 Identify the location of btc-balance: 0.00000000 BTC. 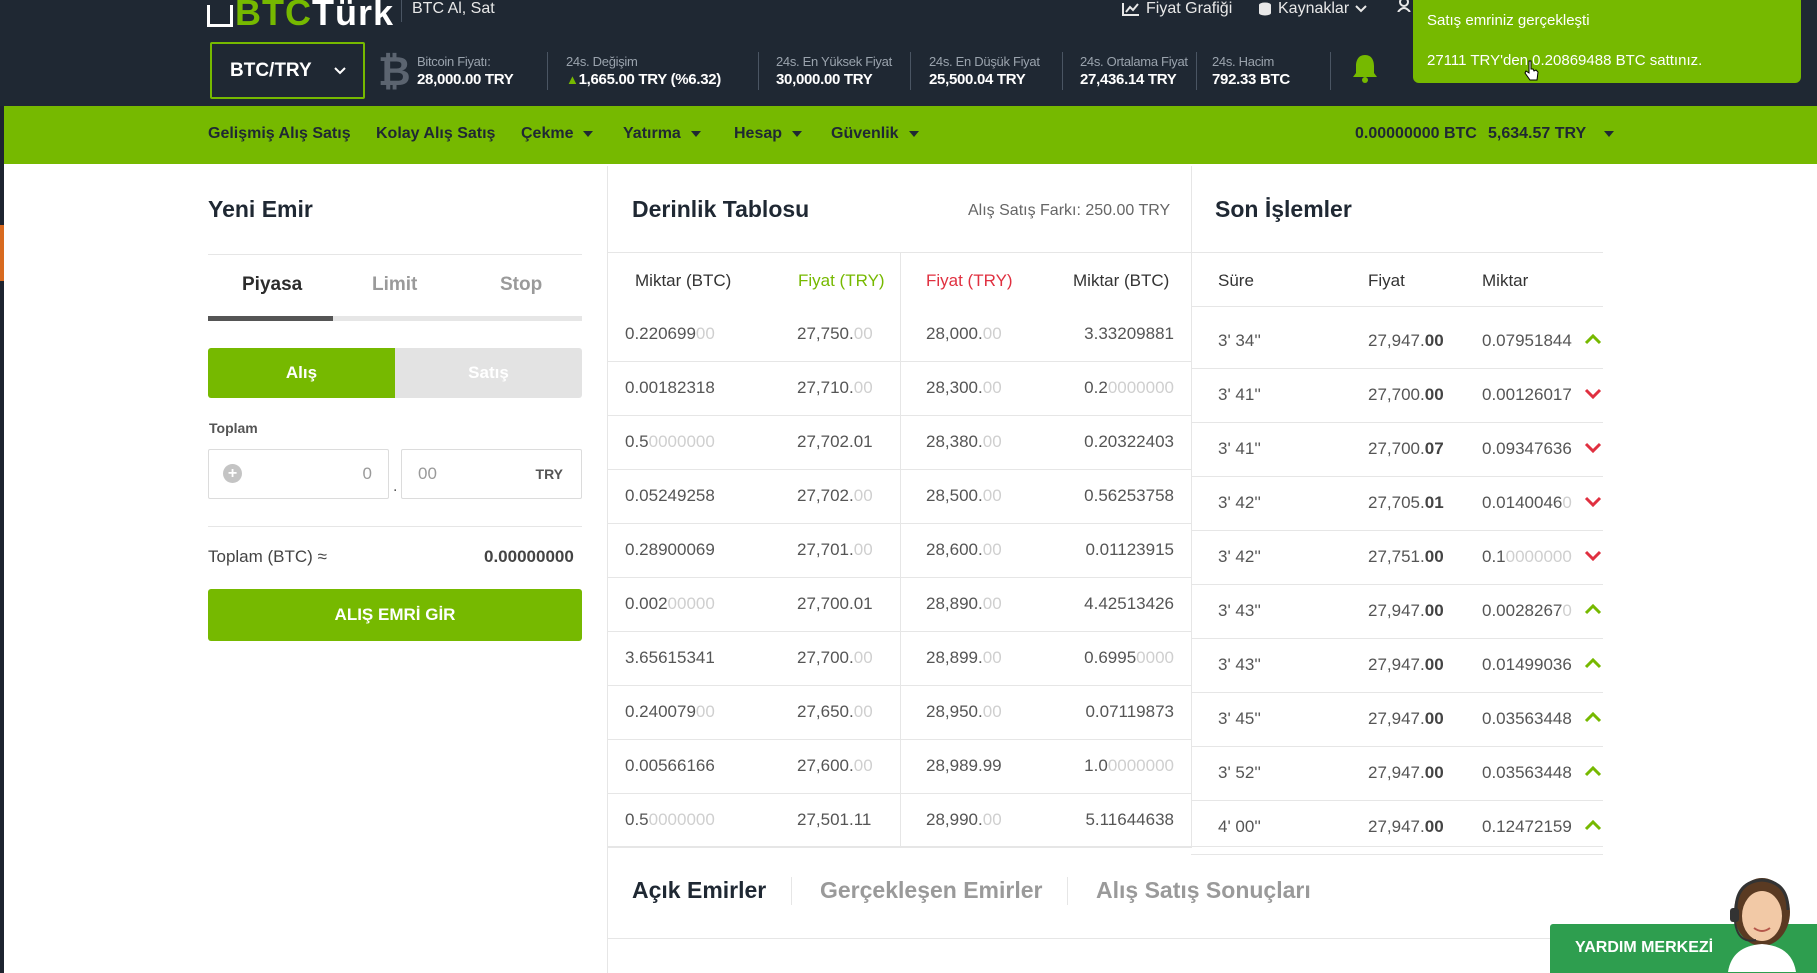
(1416, 133).